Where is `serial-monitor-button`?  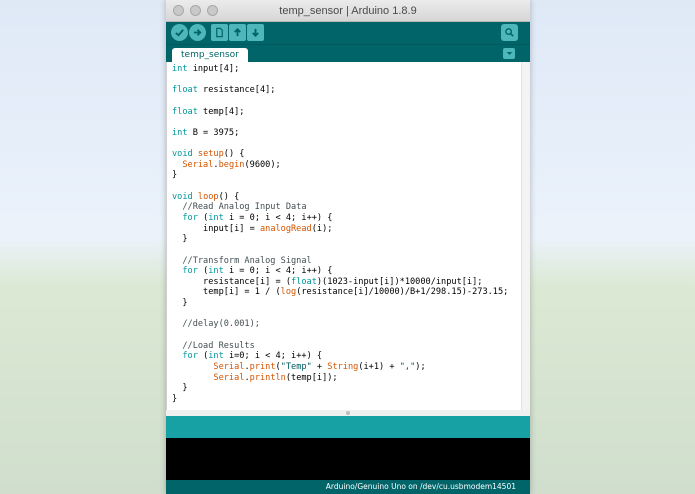 serial-monitor-button is located at coordinates (509, 32).